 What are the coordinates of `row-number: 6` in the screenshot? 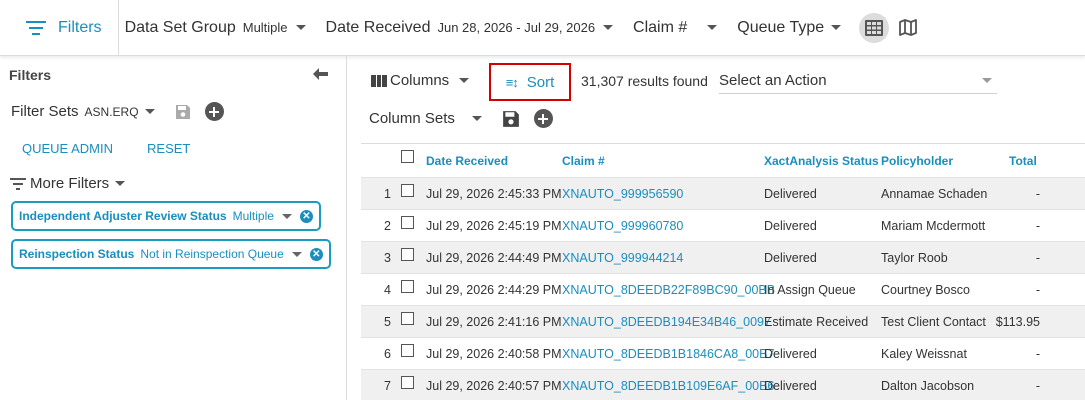 It's located at (387, 353).